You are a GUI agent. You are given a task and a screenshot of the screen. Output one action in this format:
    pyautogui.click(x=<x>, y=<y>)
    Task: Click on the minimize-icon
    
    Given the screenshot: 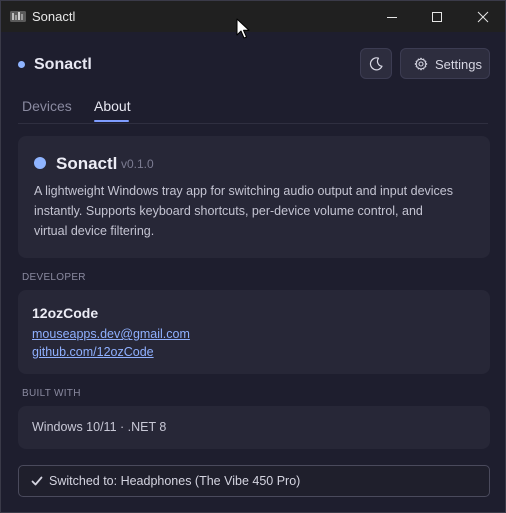 What is the action you would take?
    pyautogui.click(x=392, y=17)
    